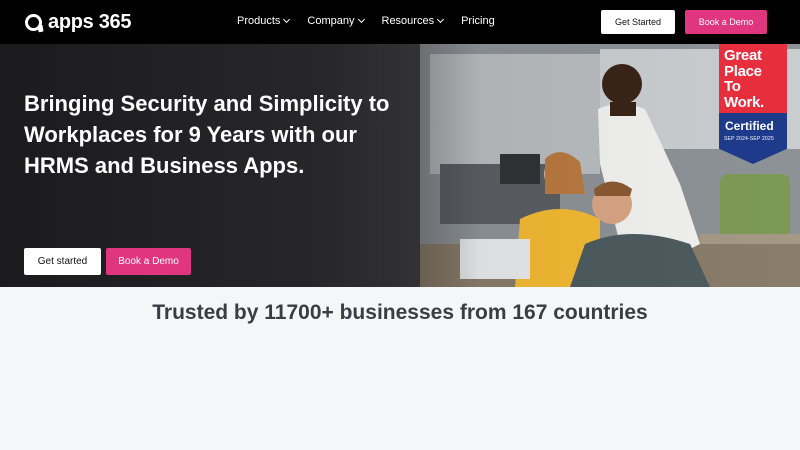 The height and width of the screenshot is (450, 800). Describe the element at coordinates (744, 102) in the screenshot. I see `badge-line4: Work.` at that location.